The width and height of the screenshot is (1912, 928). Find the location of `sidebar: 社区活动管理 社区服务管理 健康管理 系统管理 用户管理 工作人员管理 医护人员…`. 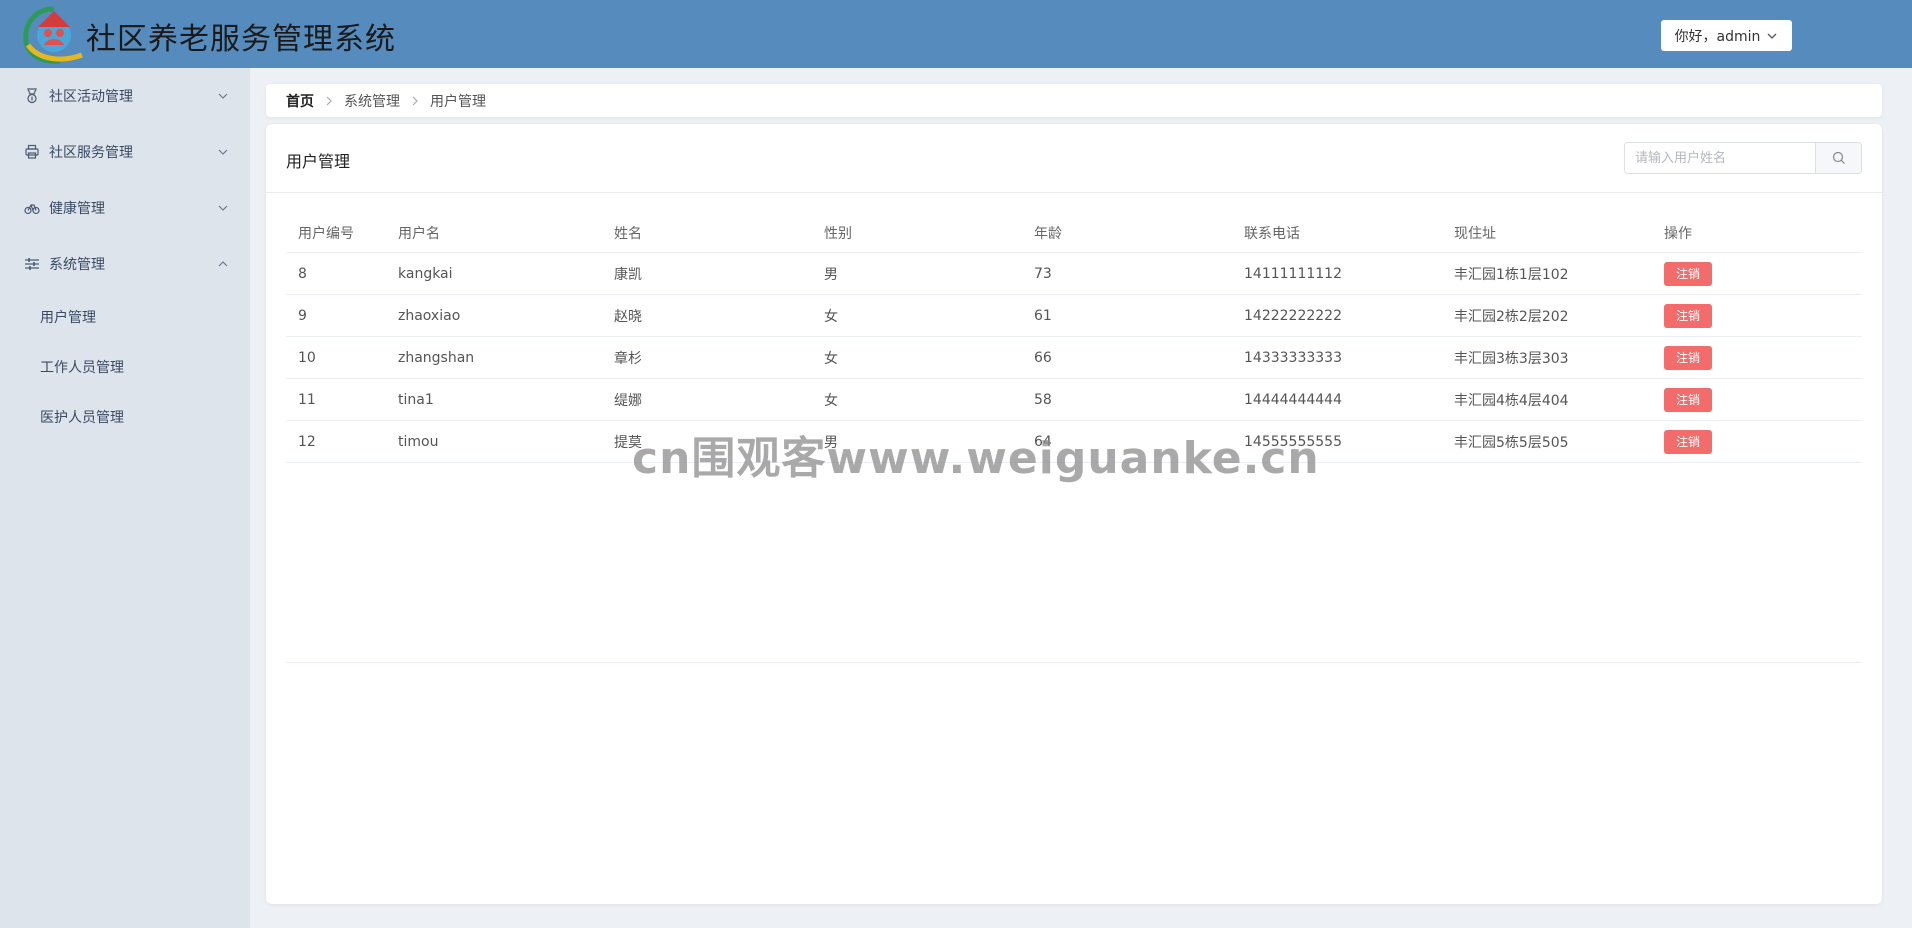

sidebar: 社区活动管理 社区服务管理 健康管理 系统管理 用户管理 工作人员管理 医护人员… is located at coordinates (125, 498).